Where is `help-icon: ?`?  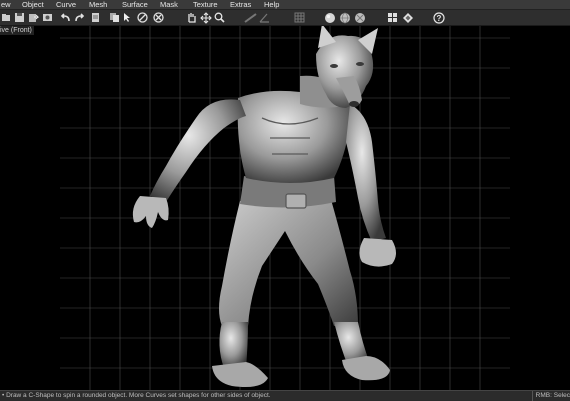
help-icon: ? is located at coordinates (438, 17).